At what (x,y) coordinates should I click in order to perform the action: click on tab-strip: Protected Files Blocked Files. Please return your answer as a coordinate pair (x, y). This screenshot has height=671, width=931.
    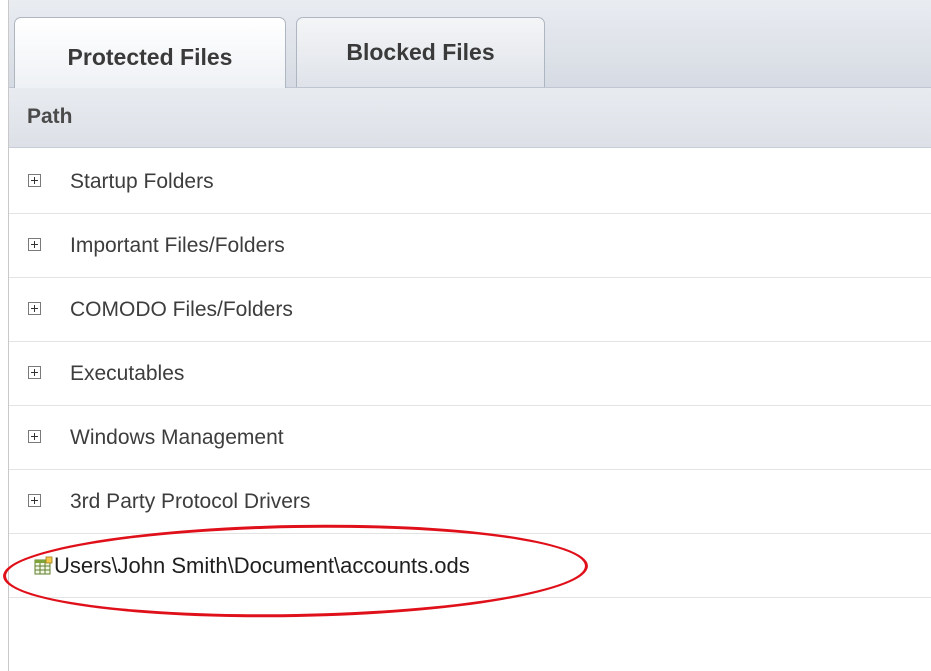
    Looking at the image, I should click on (470, 44).